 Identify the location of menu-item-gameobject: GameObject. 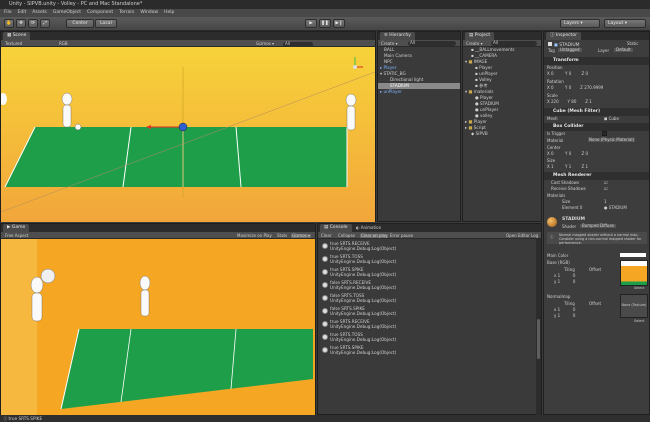
(67, 12).